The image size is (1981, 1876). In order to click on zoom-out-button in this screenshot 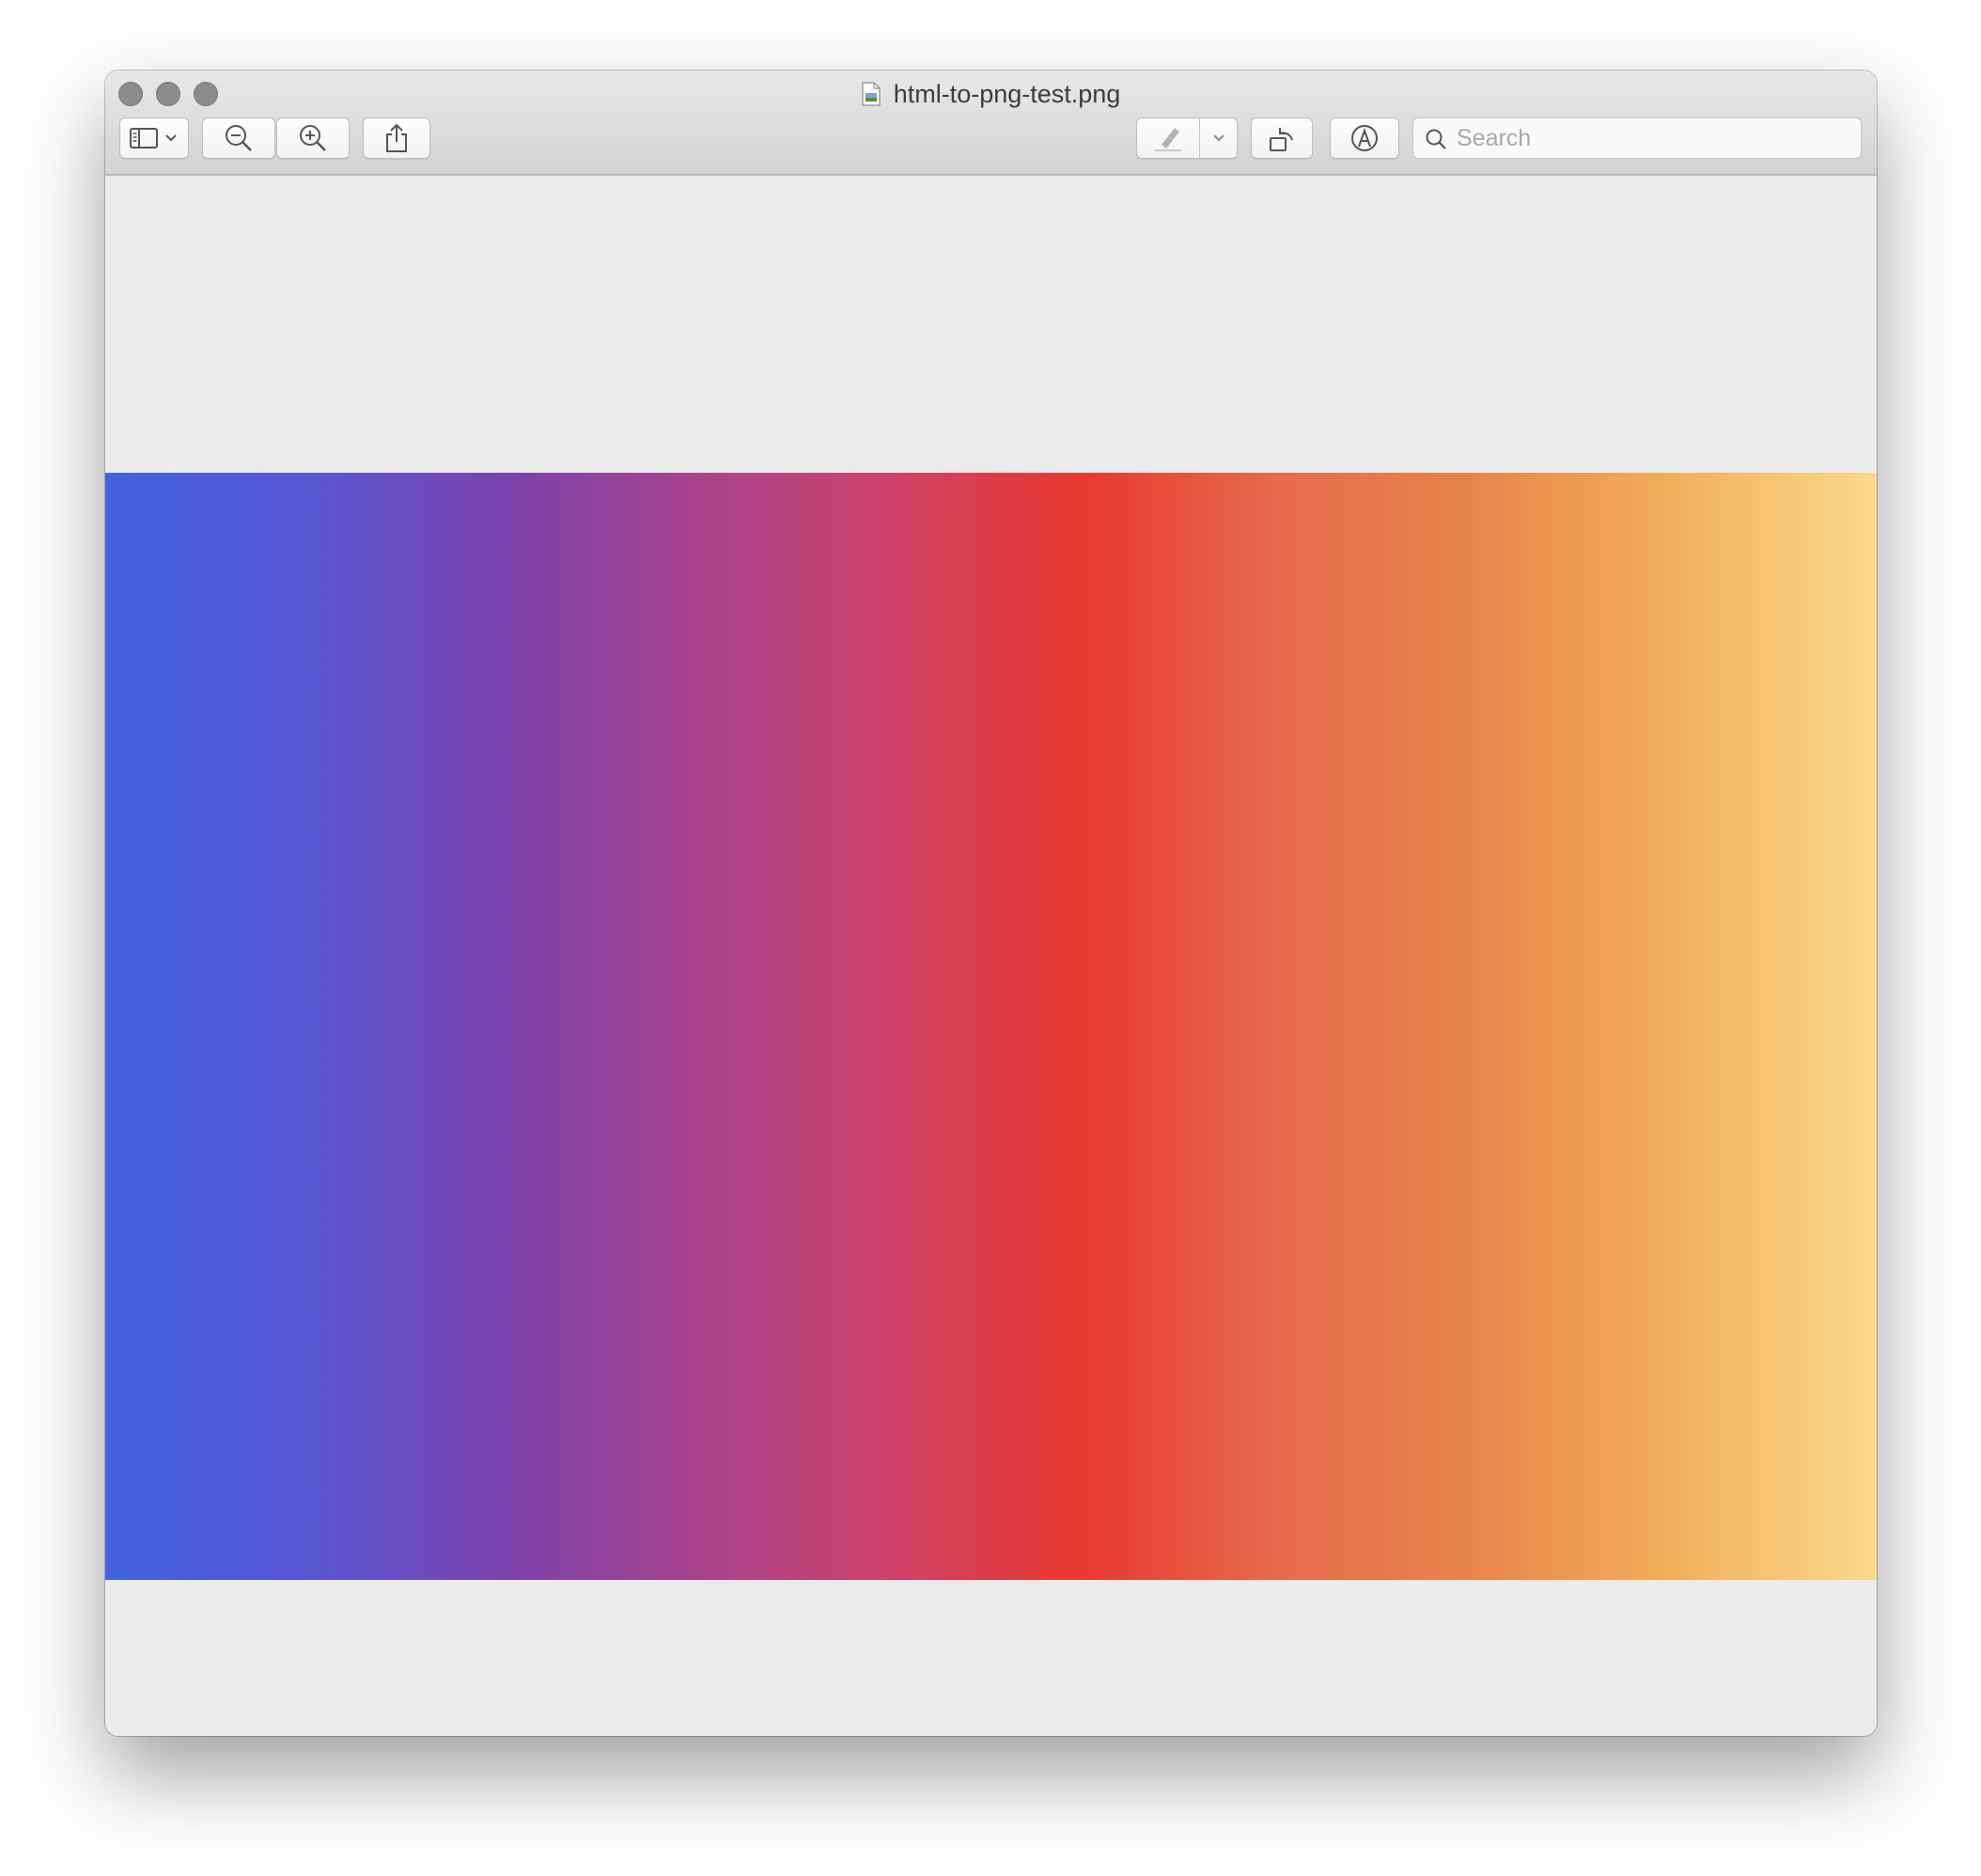, I will do `click(238, 138)`.